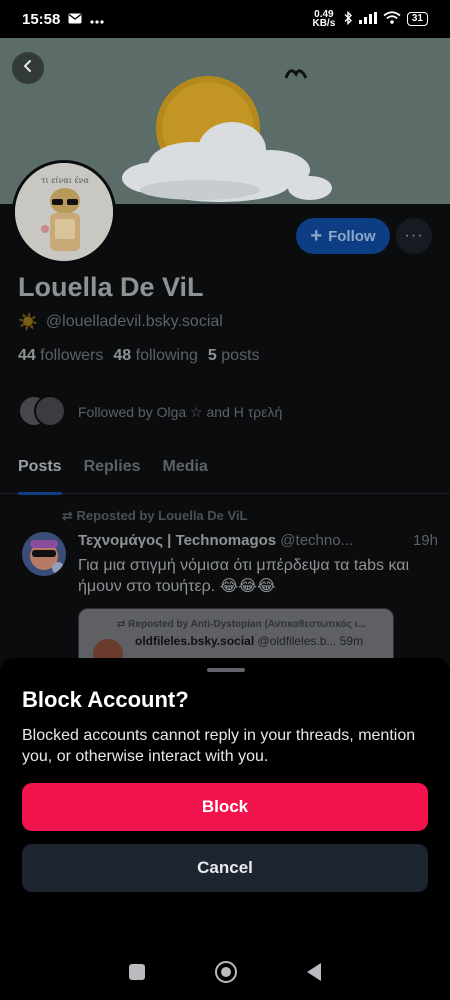  What do you see at coordinates (111, 287) in the screenshot?
I see `display-name: Louella De ViL` at bounding box center [111, 287].